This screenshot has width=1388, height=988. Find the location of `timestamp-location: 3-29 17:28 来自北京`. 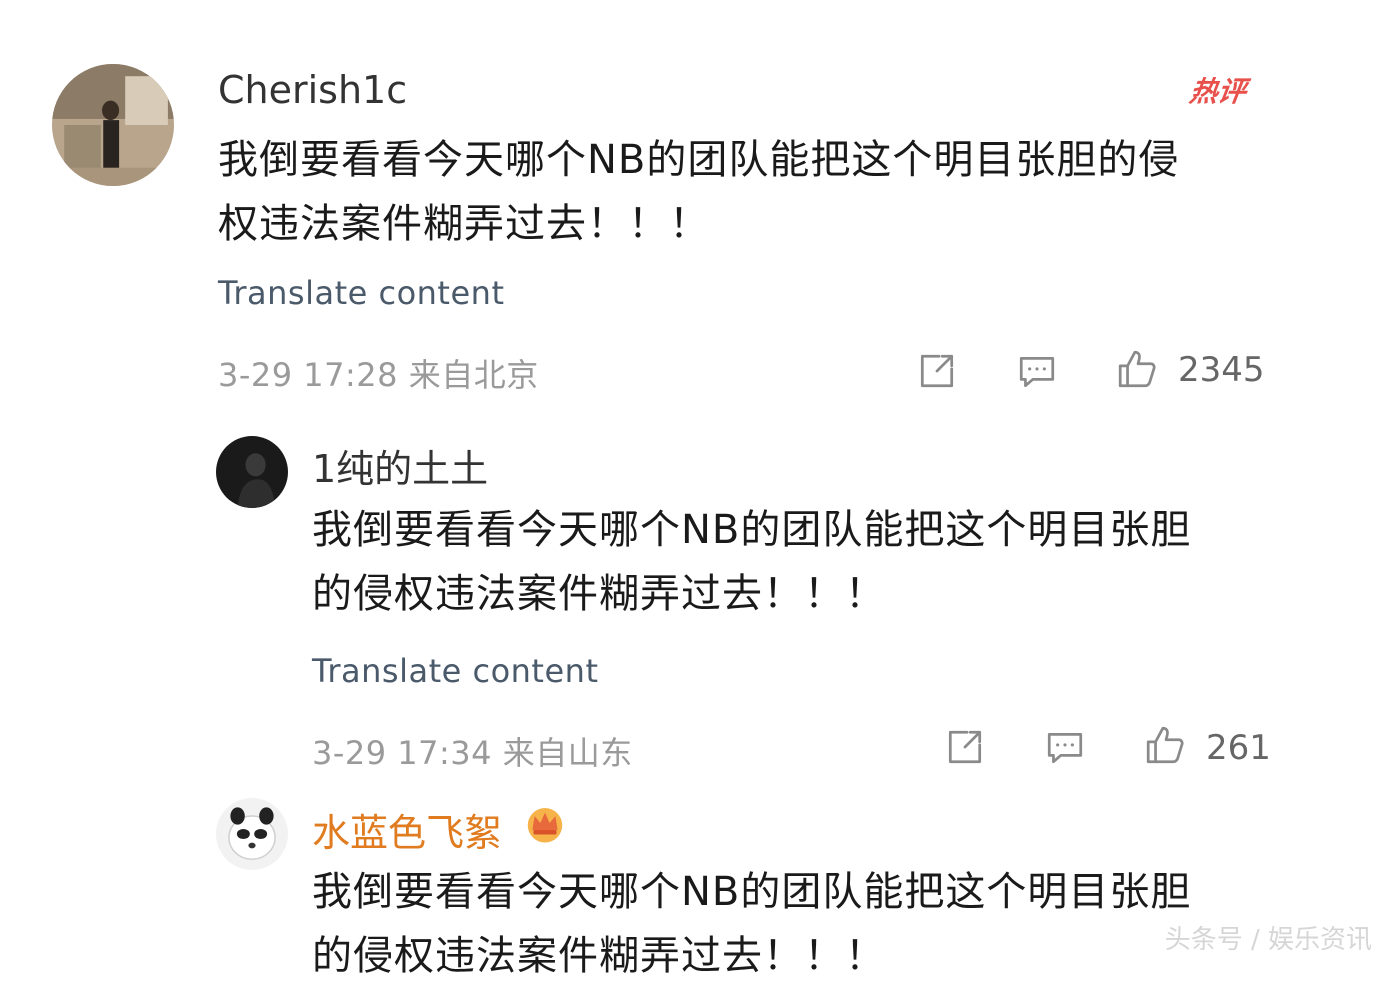

timestamp-location: 3-29 17:28 来自北京 is located at coordinates (378, 375).